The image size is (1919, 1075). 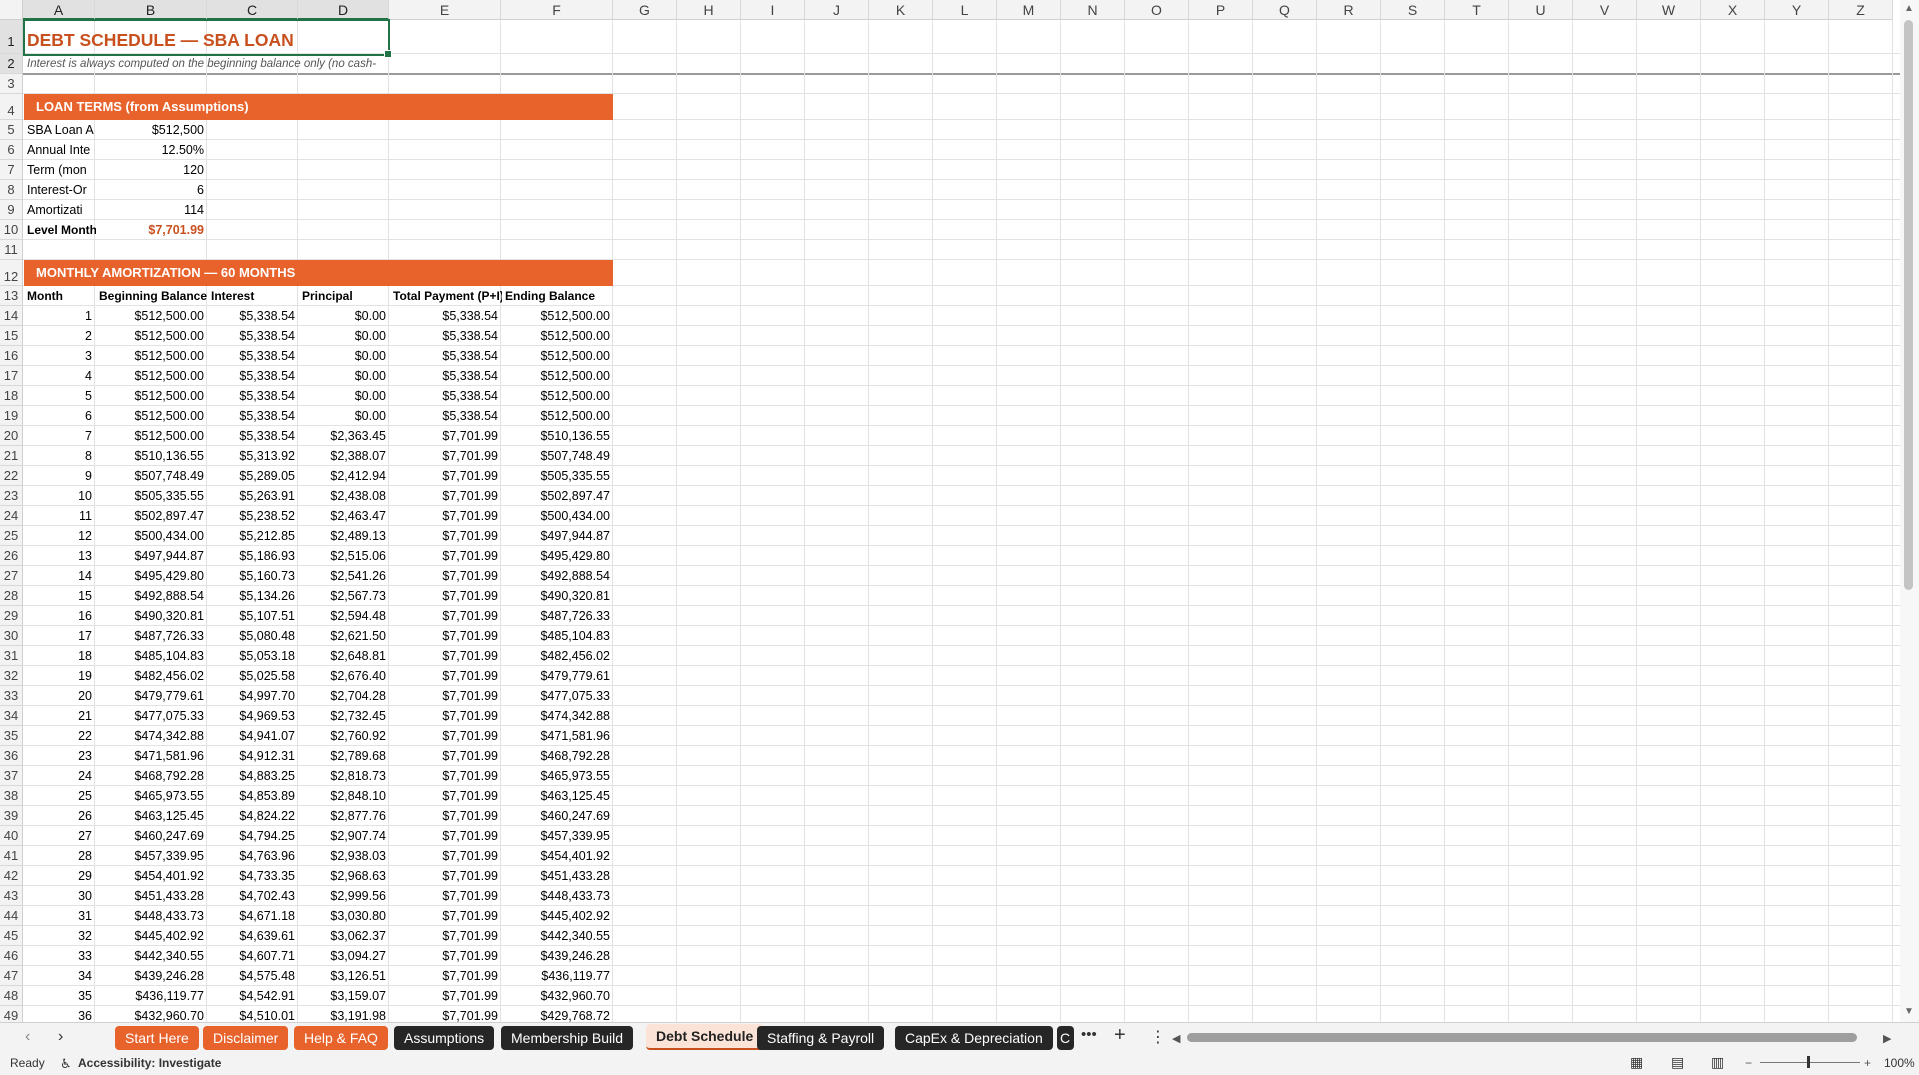 I want to click on amortization-cell: $4,607.71, so click(x=252, y=956).